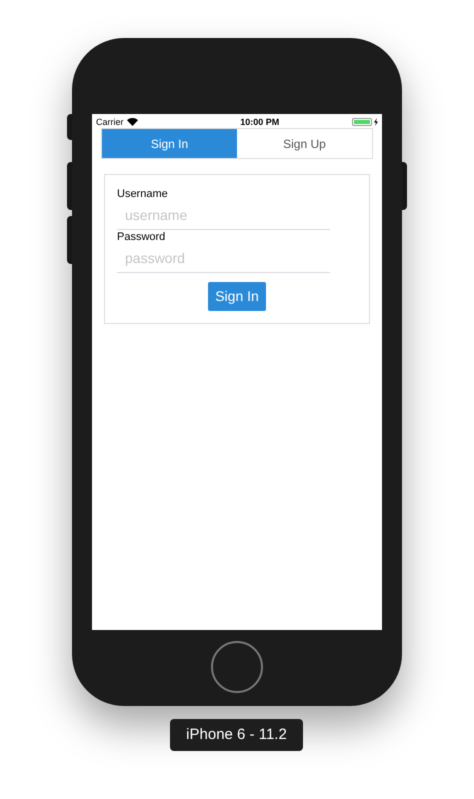  I want to click on tab: Sign In, so click(169, 143).